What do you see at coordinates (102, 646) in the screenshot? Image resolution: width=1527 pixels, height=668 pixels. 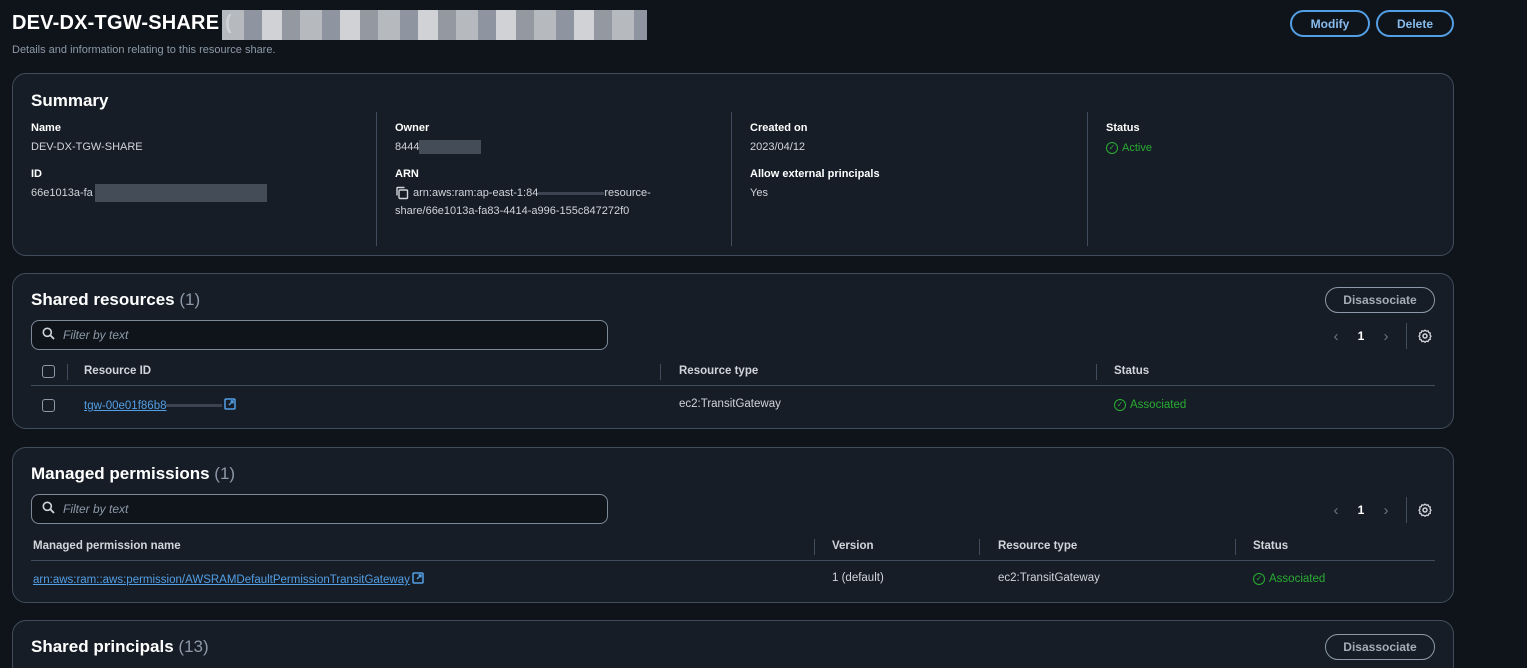 I see `shared-principals-title-text: Shared principals` at bounding box center [102, 646].